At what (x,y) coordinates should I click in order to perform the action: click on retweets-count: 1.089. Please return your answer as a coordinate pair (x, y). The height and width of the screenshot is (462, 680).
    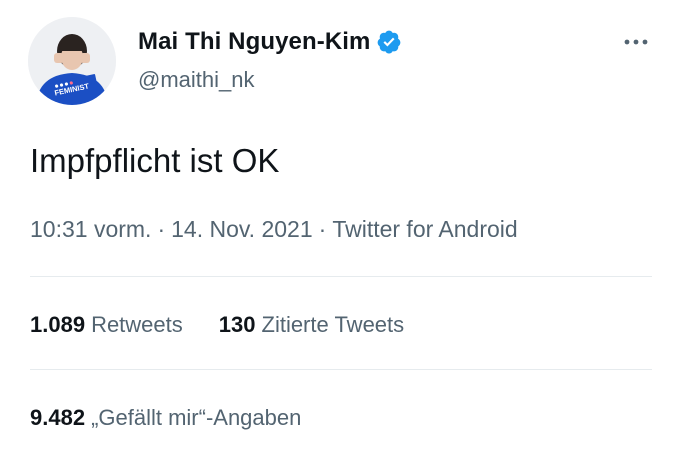
    Looking at the image, I should click on (58, 324).